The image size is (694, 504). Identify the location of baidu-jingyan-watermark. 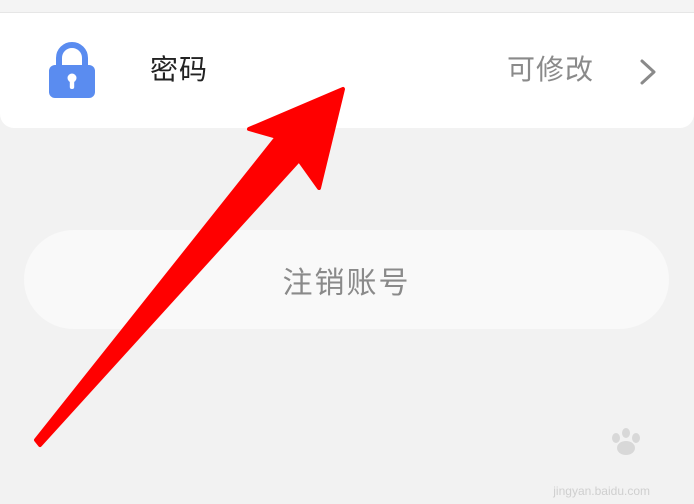
(626, 441).